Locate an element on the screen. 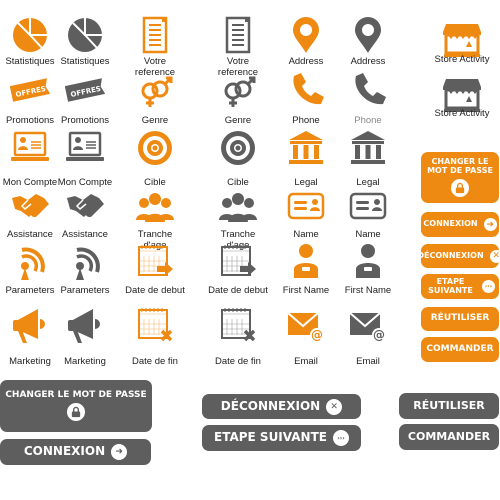  connexion-button-gray: CONNEXION ➜ is located at coordinates (75, 452).